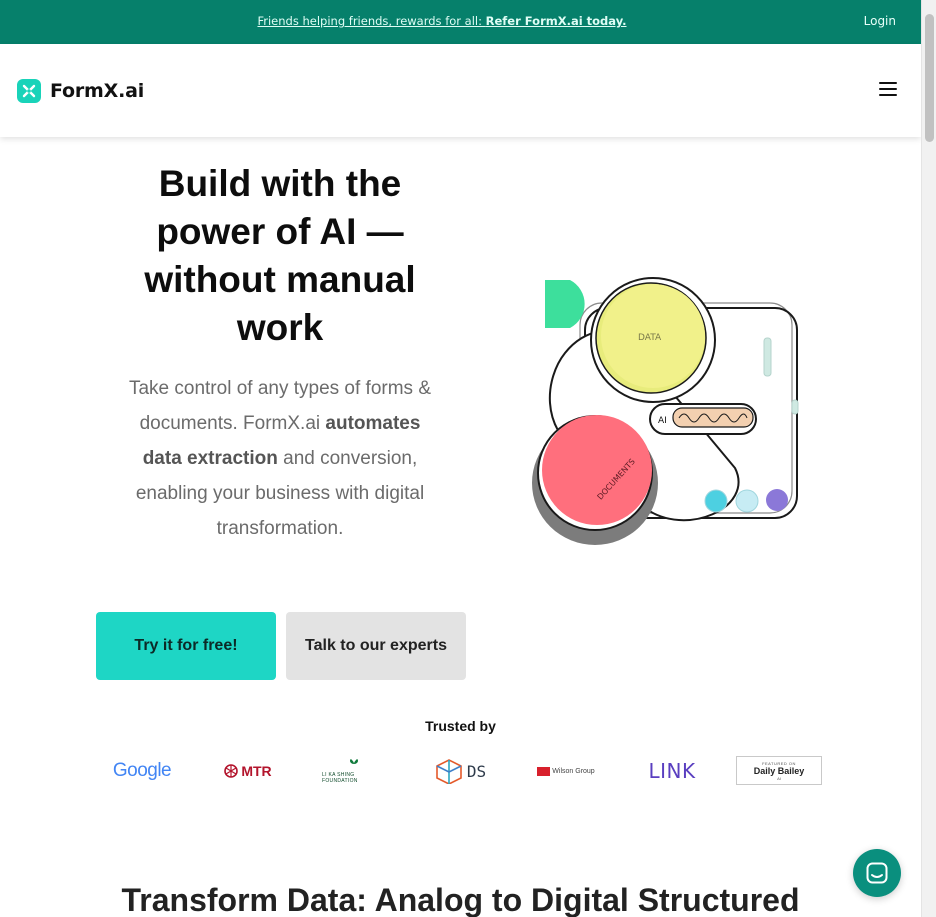 This screenshot has height=917, width=936. I want to click on hamburger-icon, so click(888, 90).